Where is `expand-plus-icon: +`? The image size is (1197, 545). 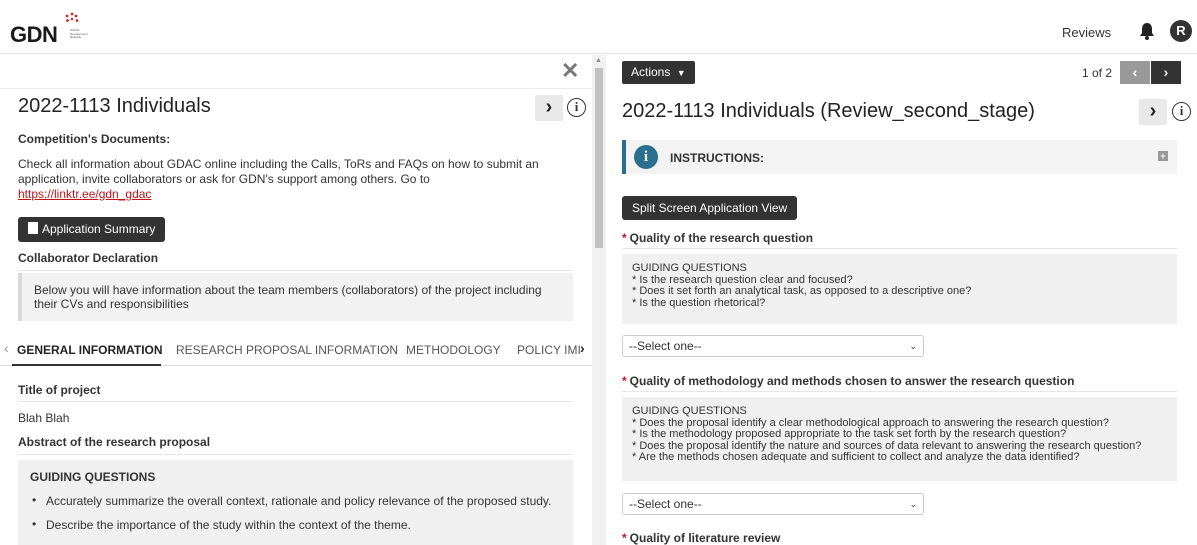
expand-plus-icon: + is located at coordinates (1163, 156).